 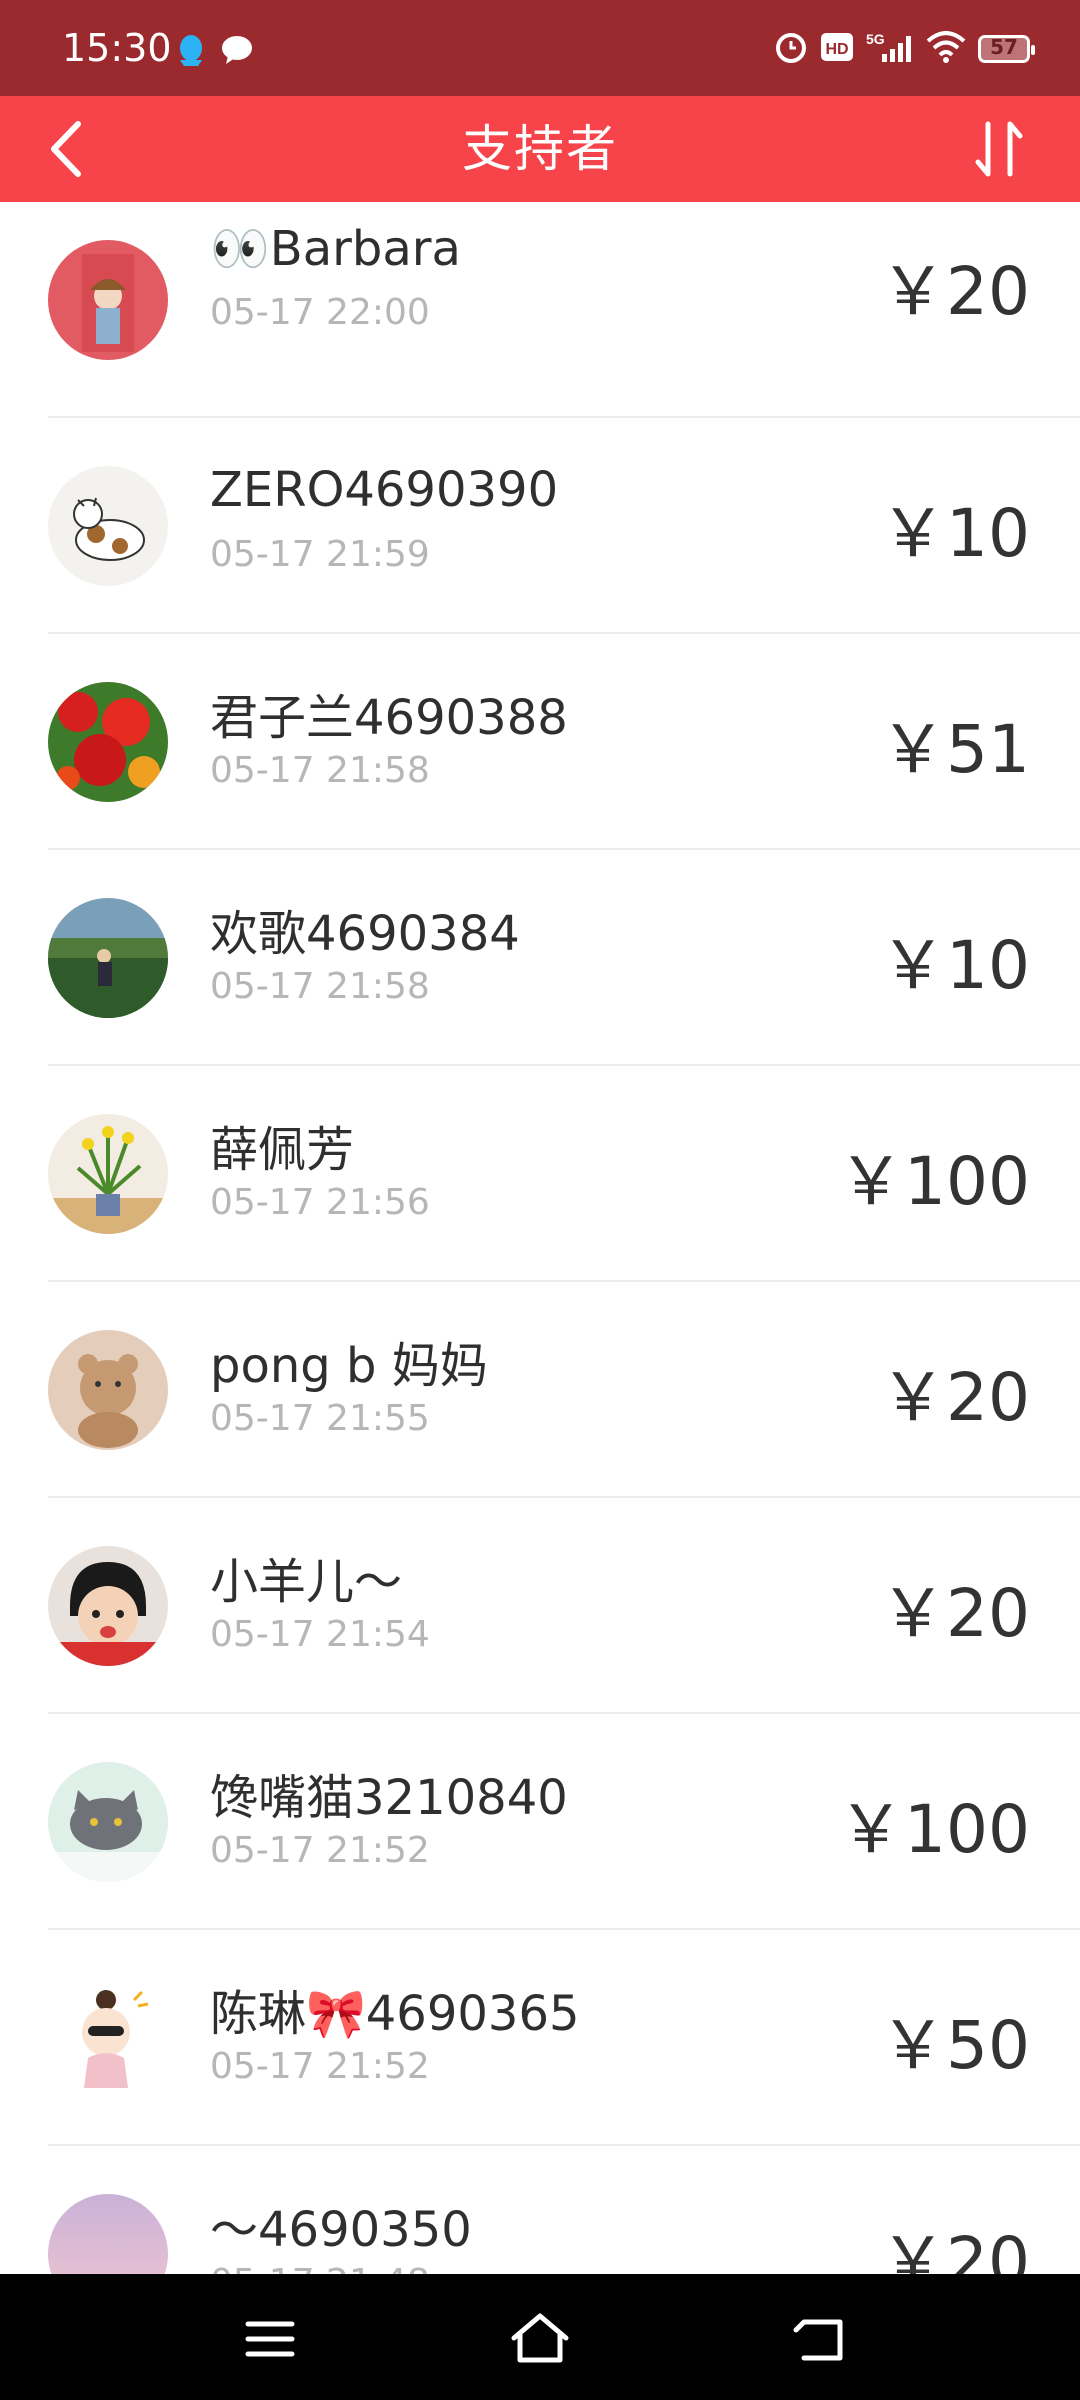 What do you see at coordinates (320, 554) in the screenshot?
I see `supporter-time: 05-17 21:59` at bounding box center [320, 554].